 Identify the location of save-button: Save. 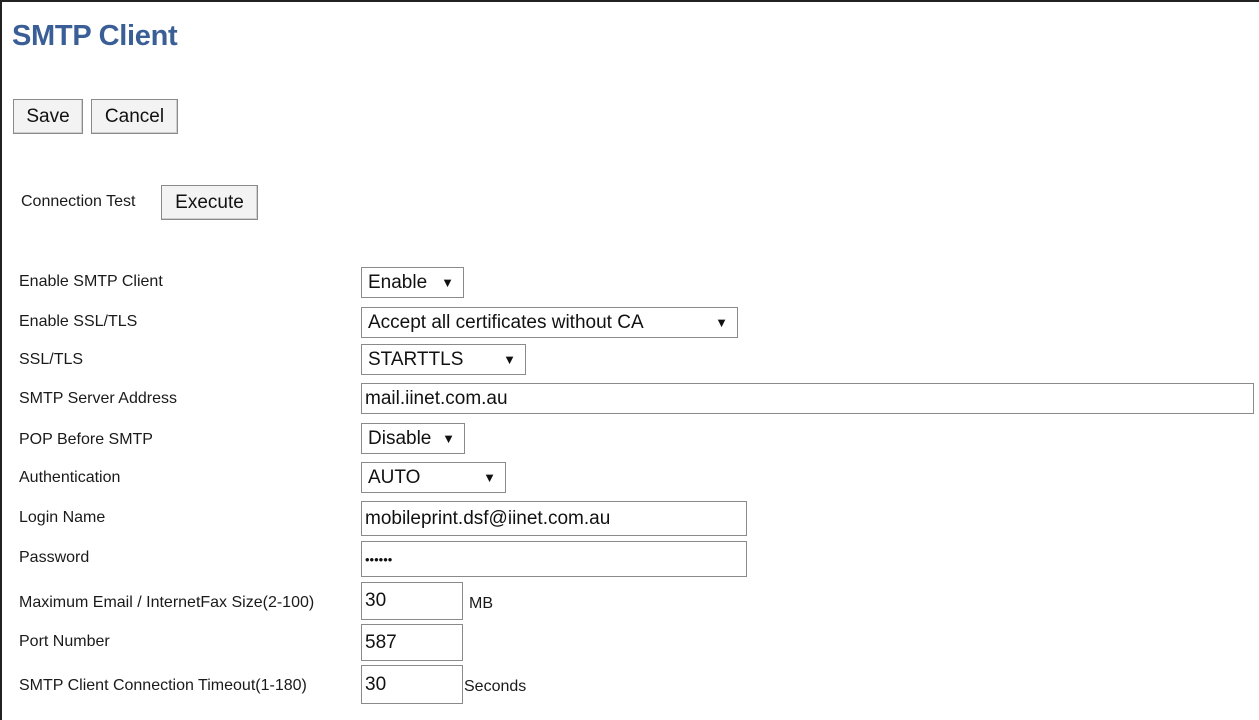
(48, 116).